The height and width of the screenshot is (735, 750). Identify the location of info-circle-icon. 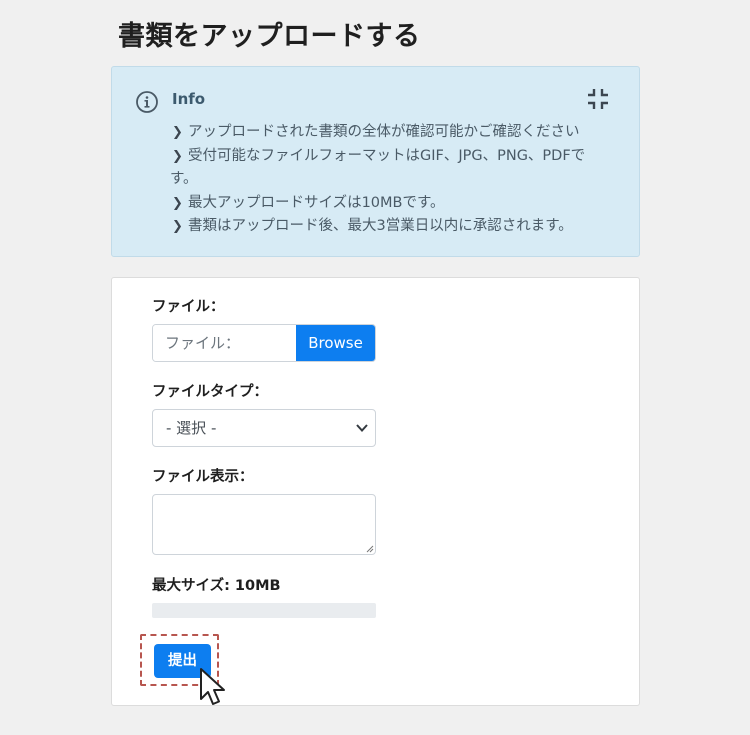
(147, 102).